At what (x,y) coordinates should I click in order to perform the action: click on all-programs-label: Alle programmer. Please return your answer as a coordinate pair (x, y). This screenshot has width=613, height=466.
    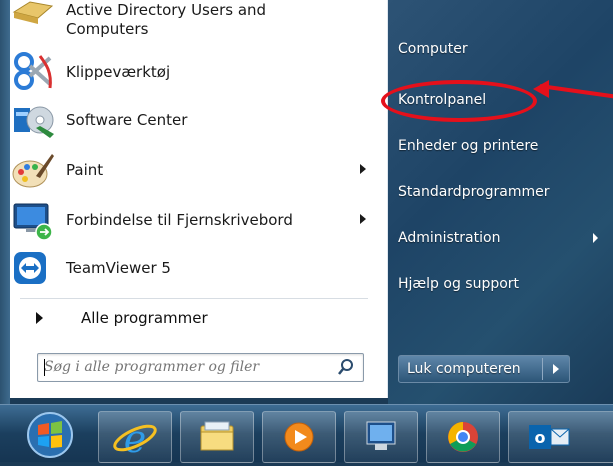
    Looking at the image, I should click on (144, 318).